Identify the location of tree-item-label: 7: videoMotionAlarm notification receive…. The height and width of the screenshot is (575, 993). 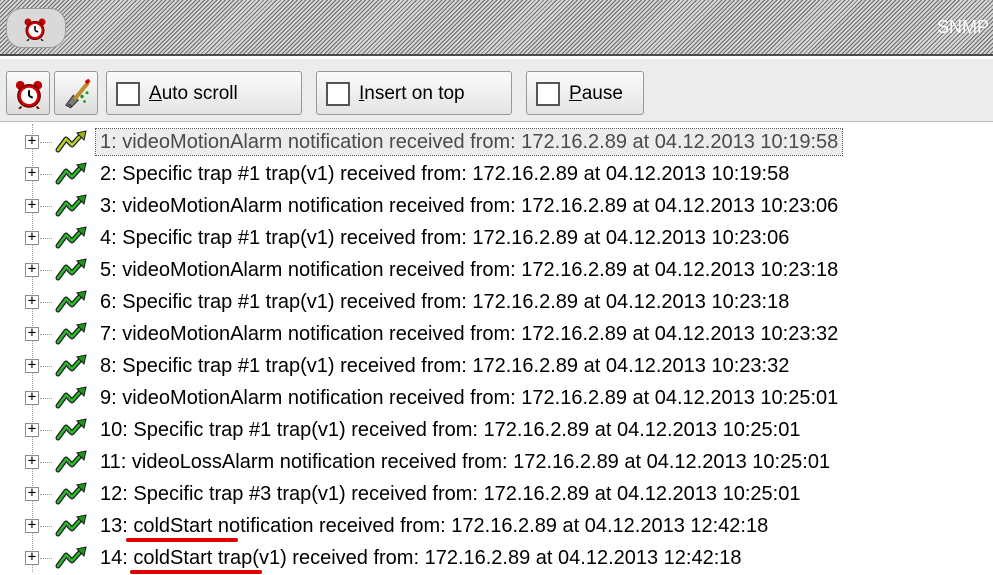
(469, 334).